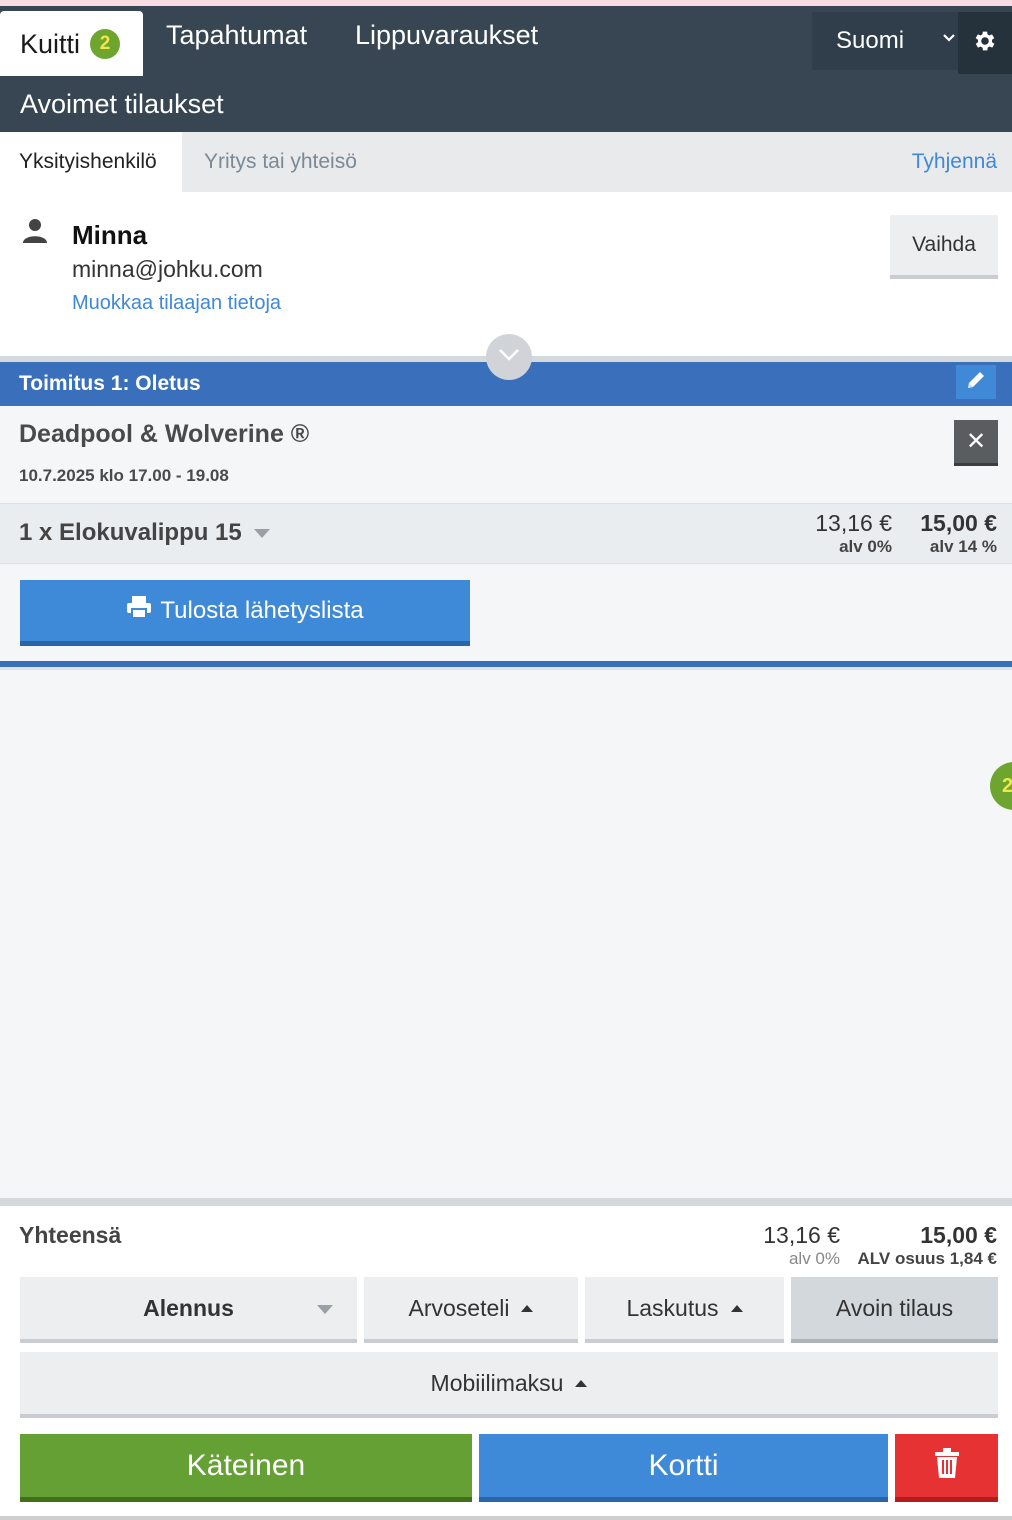 The image size is (1012, 1520). What do you see at coordinates (683, 1468) in the screenshot?
I see `card-payment-button: Kortti` at bounding box center [683, 1468].